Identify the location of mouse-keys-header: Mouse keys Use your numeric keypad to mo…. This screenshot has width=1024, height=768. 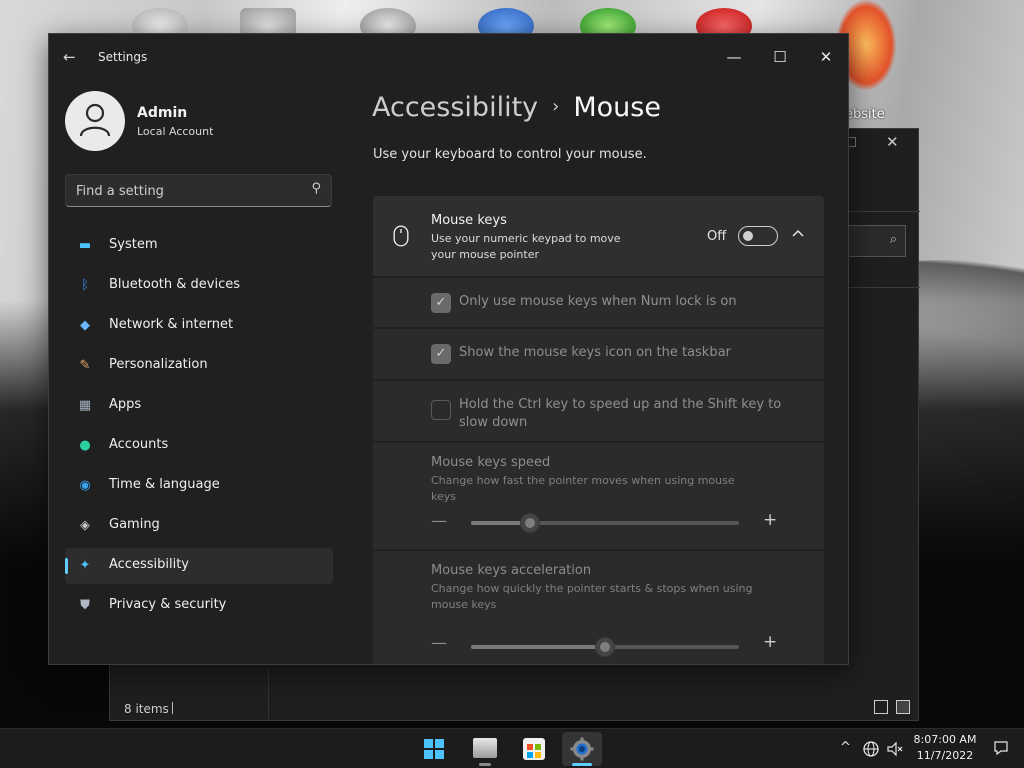
(598, 236).